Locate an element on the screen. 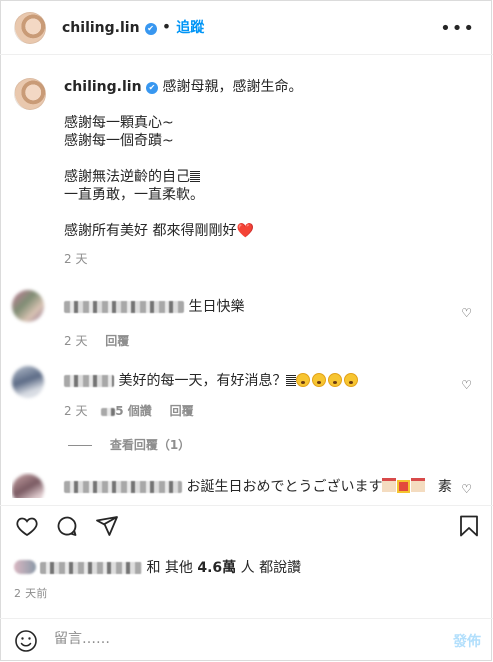  header-user-line: chiling.lin ✔ • 追蹤 is located at coordinates (133, 27).